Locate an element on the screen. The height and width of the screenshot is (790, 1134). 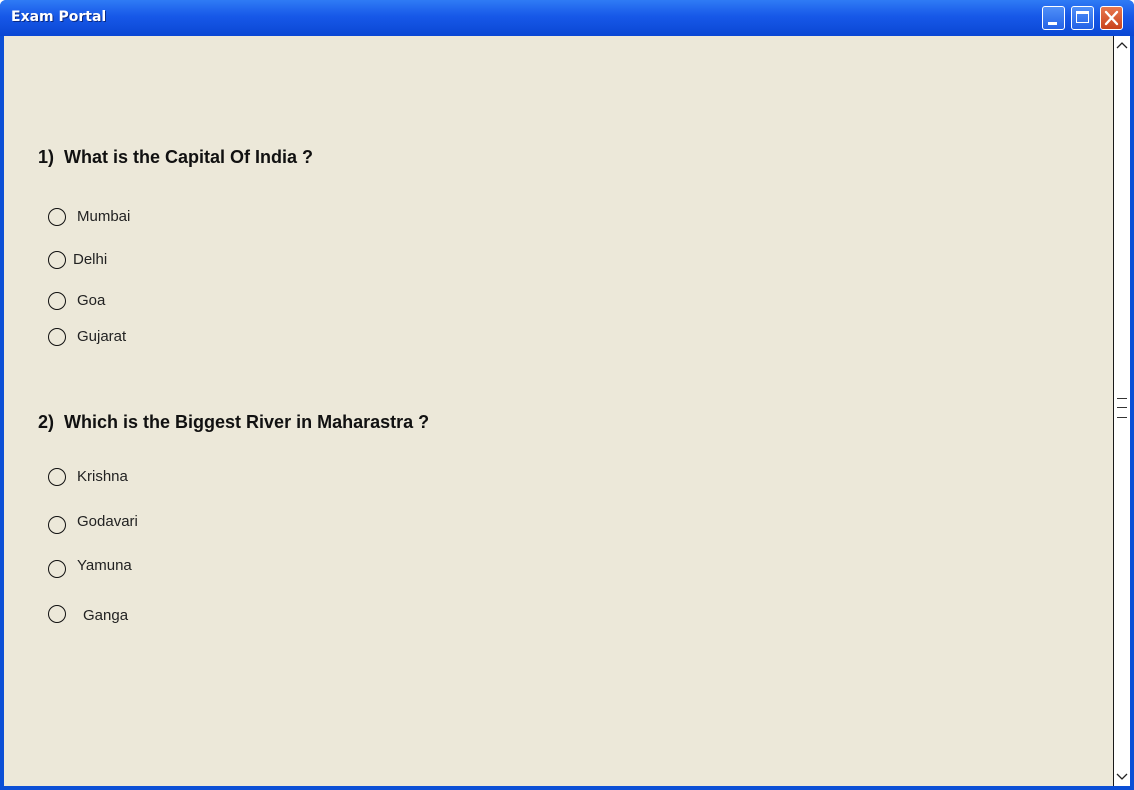
vertical-scrollbar is located at coordinates (1121, 411).